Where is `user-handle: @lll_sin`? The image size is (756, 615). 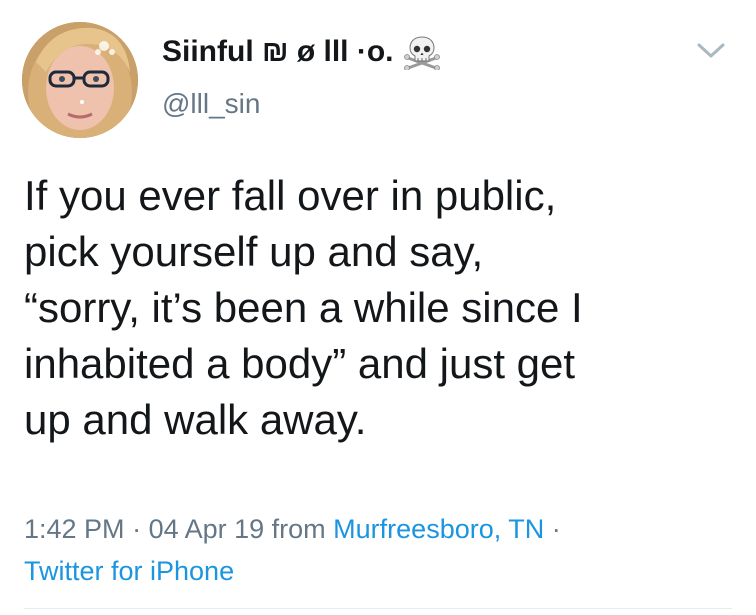 user-handle: @lll_sin is located at coordinates (211, 104).